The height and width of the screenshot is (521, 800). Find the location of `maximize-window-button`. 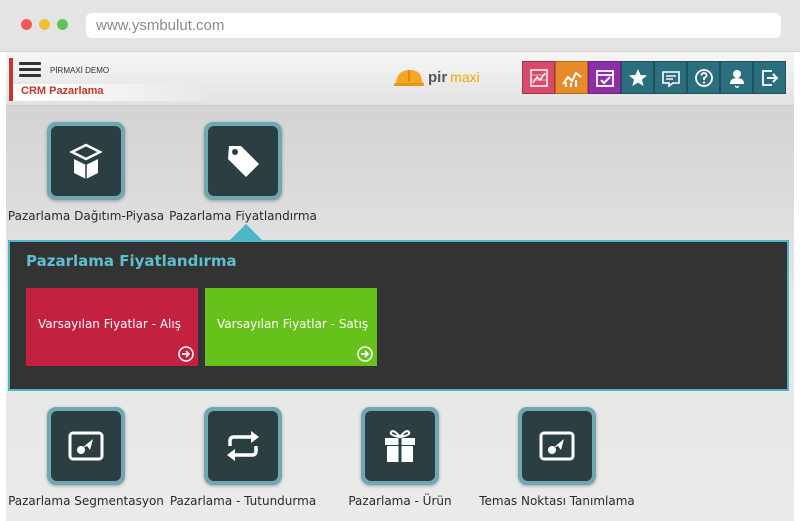

maximize-window-button is located at coordinates (62, 24).